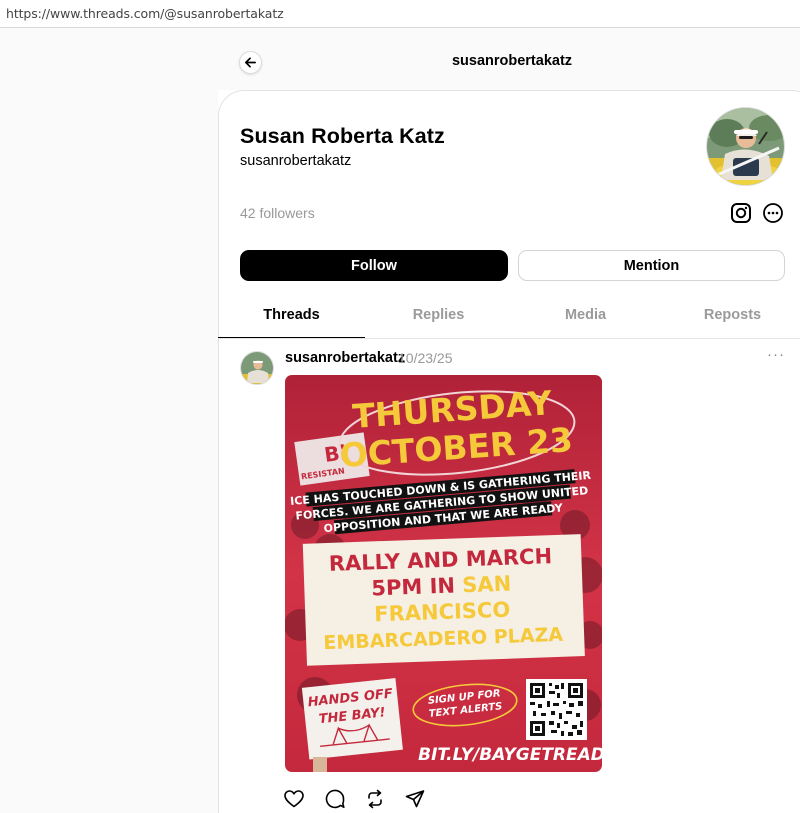 This screenshot has height=813, width=800. Describe the element at coordinates (651, 265) in the screenshot. I see `mention-button: Mention` at that location.